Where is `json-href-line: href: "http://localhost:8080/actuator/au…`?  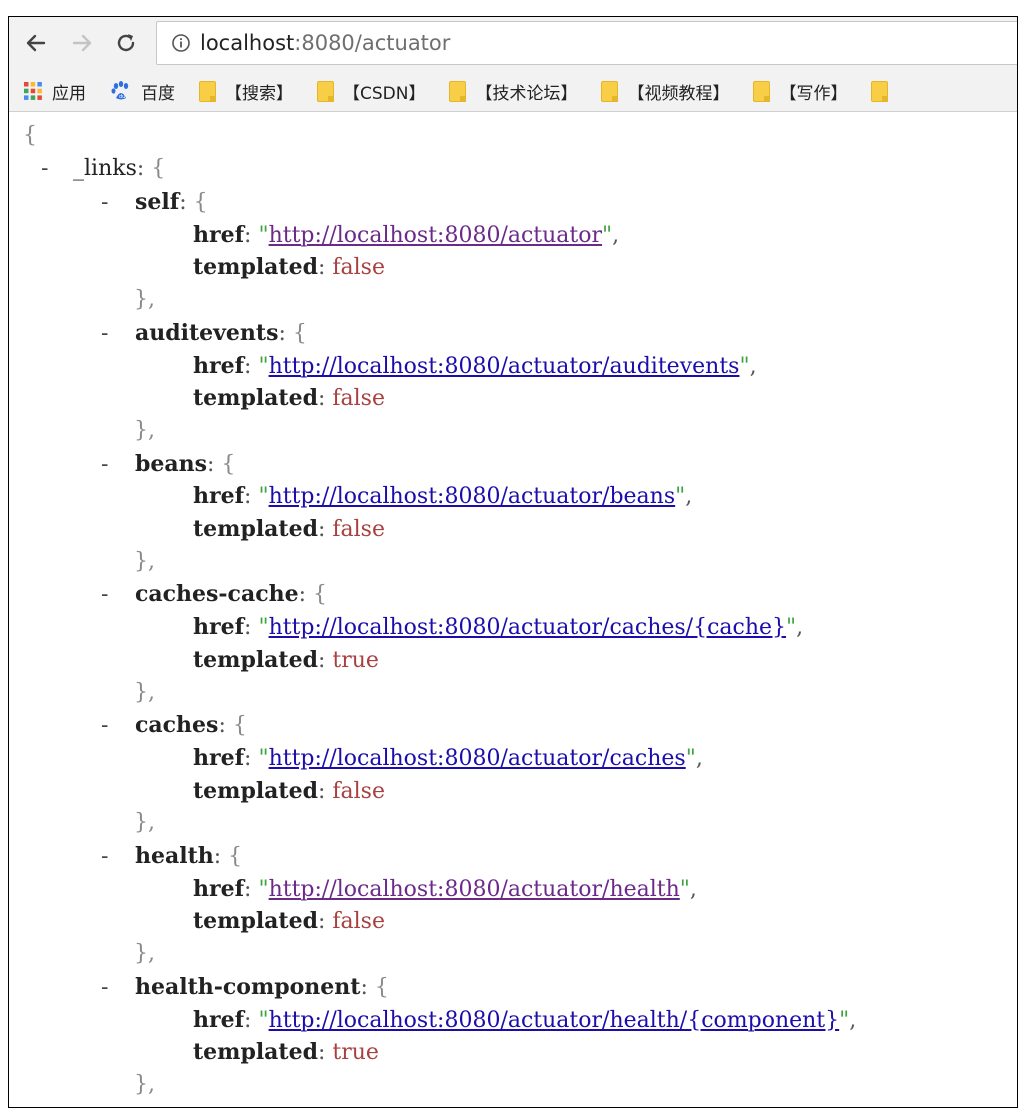
json-href-line: href: "http://localhost:8080/actuator/au… is located at coordinates (475, 365).